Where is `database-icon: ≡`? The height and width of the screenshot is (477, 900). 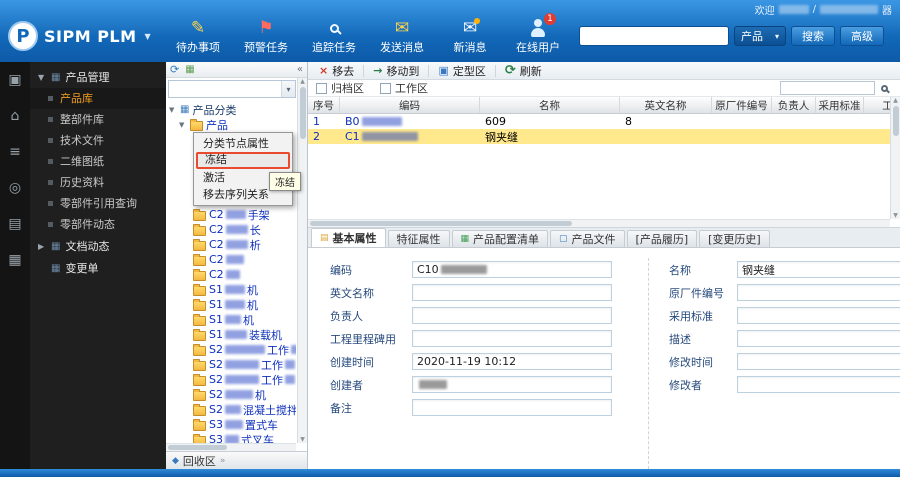
database-icon: ≡ is located at coordinates (15, 152).